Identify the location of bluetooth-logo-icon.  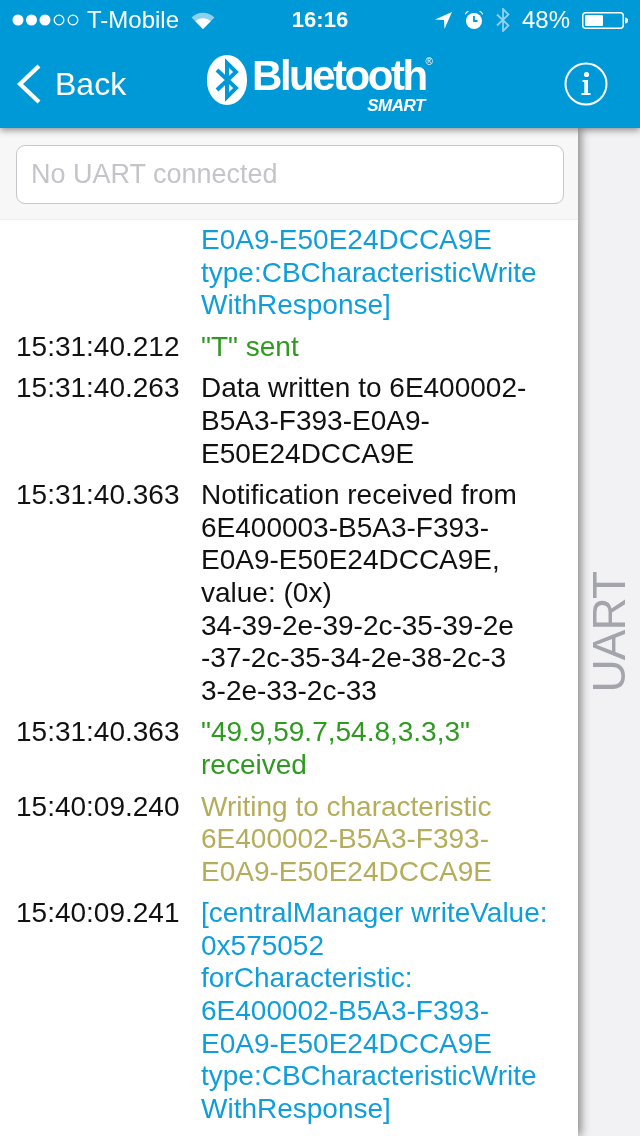
(227, 79).